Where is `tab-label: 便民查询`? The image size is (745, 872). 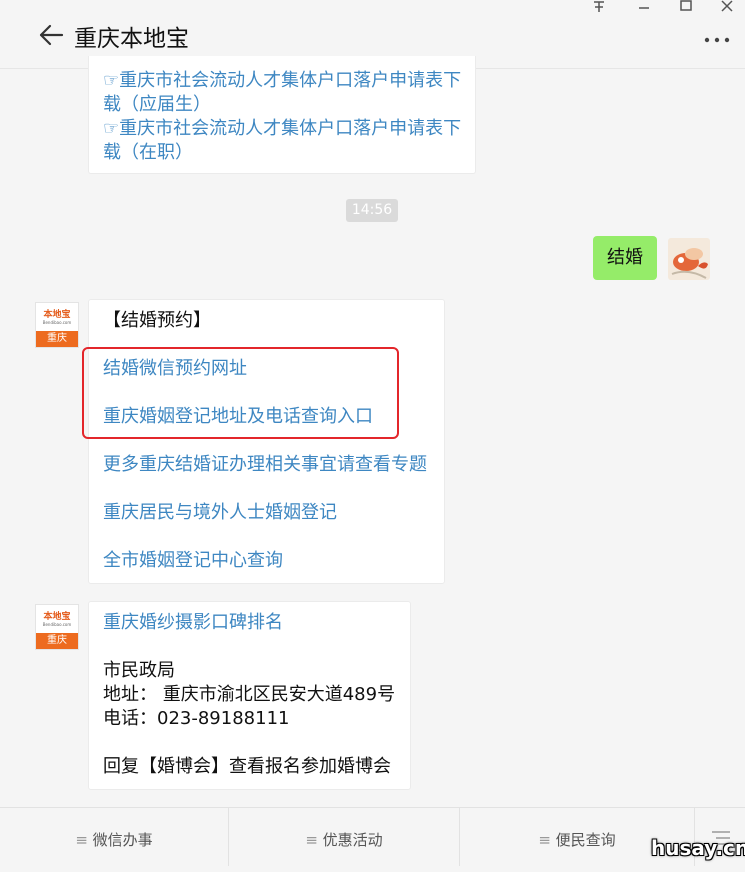
tab-label: 便民查询 is located at coordinates (585, 840).